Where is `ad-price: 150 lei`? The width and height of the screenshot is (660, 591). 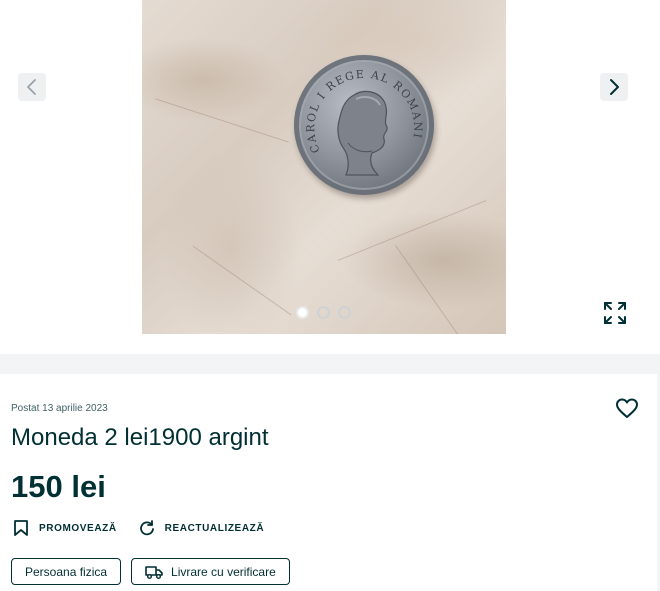 ad-price: 150 lei is located at coordinates (58, 486).